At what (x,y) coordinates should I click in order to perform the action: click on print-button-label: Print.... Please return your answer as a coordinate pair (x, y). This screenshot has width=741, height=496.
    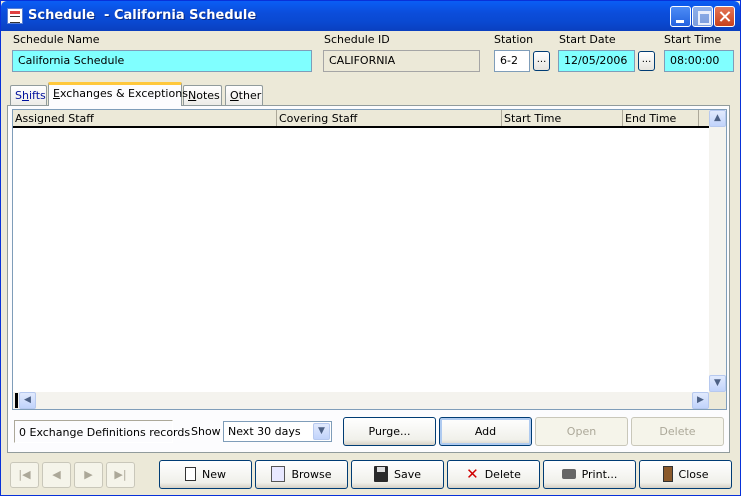
    Looking at the image, I should click on (599, 474).